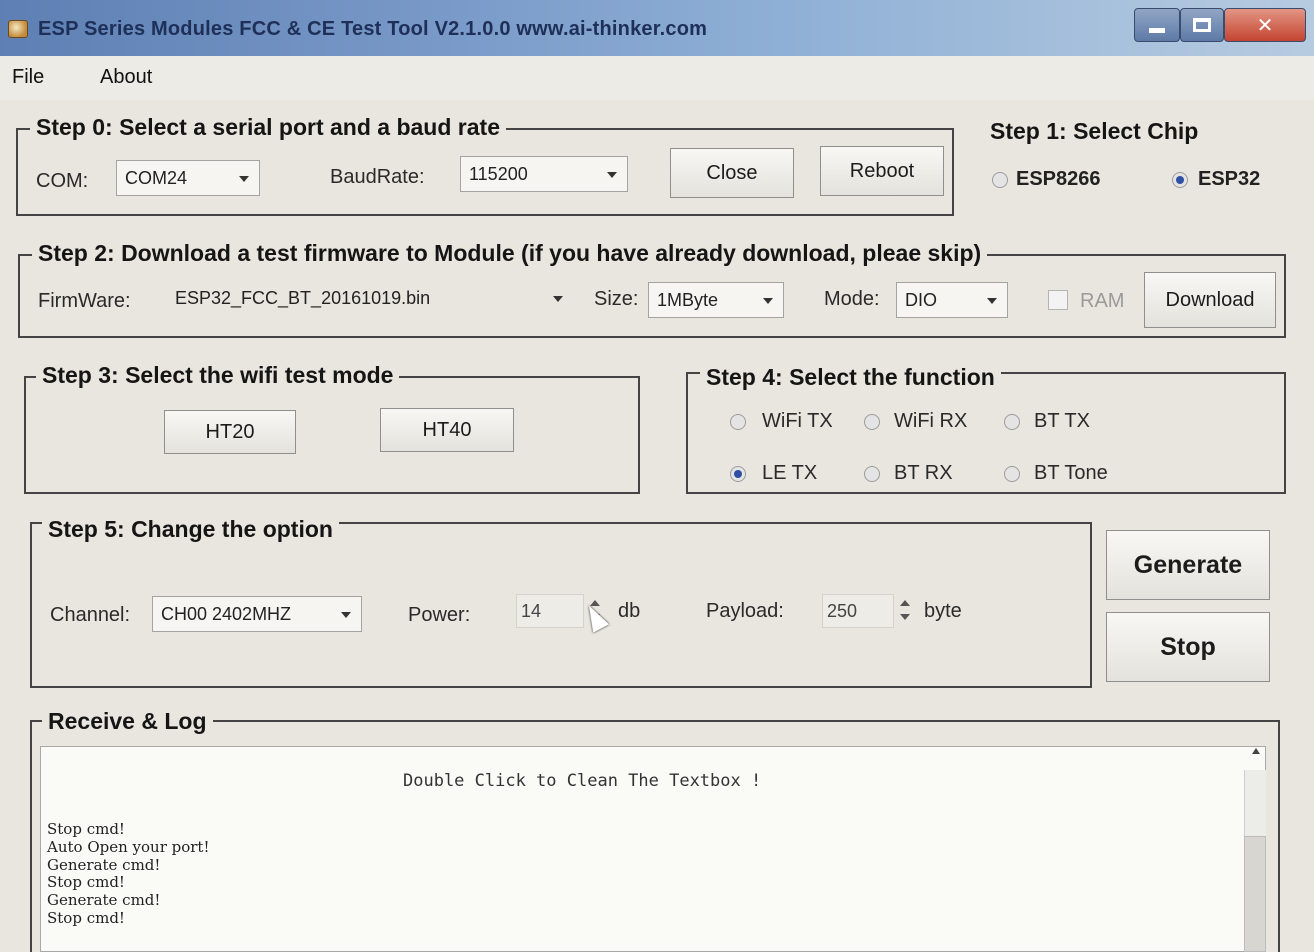 Image resolution: width=1314 pixels, height=952 pixels. What do you see at coordinates (1157, 25) in the screenshot?
I see `minimize-button` at bounding box center [1157, 25].